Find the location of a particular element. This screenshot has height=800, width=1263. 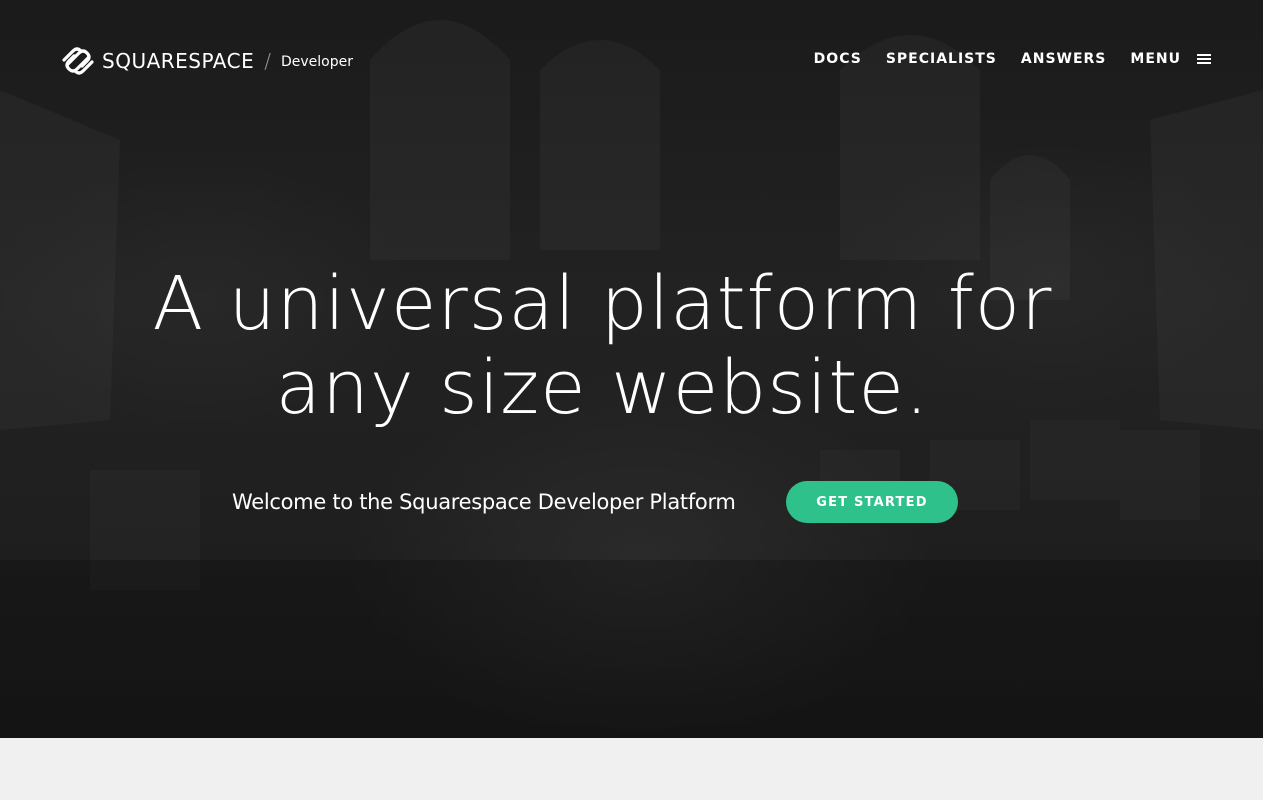

headline-line-2: any size website. is located at coordinates (602, 388).